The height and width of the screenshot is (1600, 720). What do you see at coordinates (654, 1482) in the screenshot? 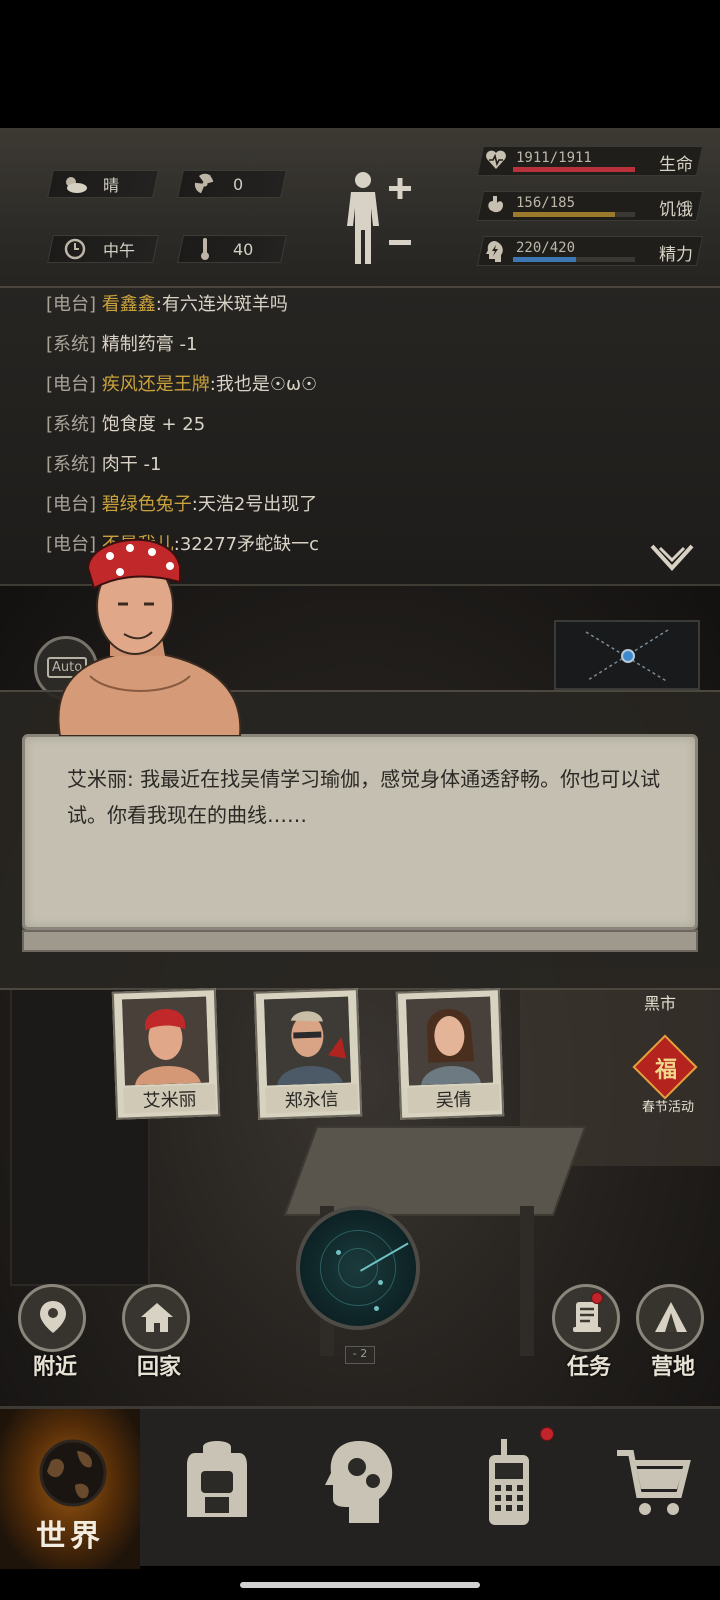
I see `shopping-cart-icon` at bounding box center [654, 1482].